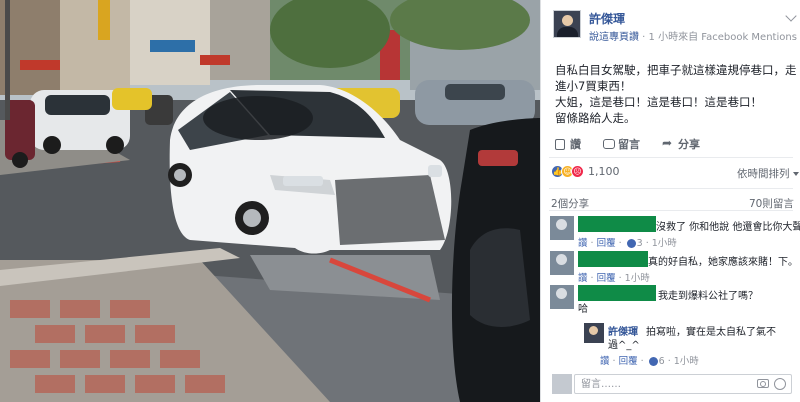 The image size is (800, 402). I want to click on post-meta: 說這專頁讚 · 1 小時來自 Facebook Mentions · ◍, so click(694, 35).